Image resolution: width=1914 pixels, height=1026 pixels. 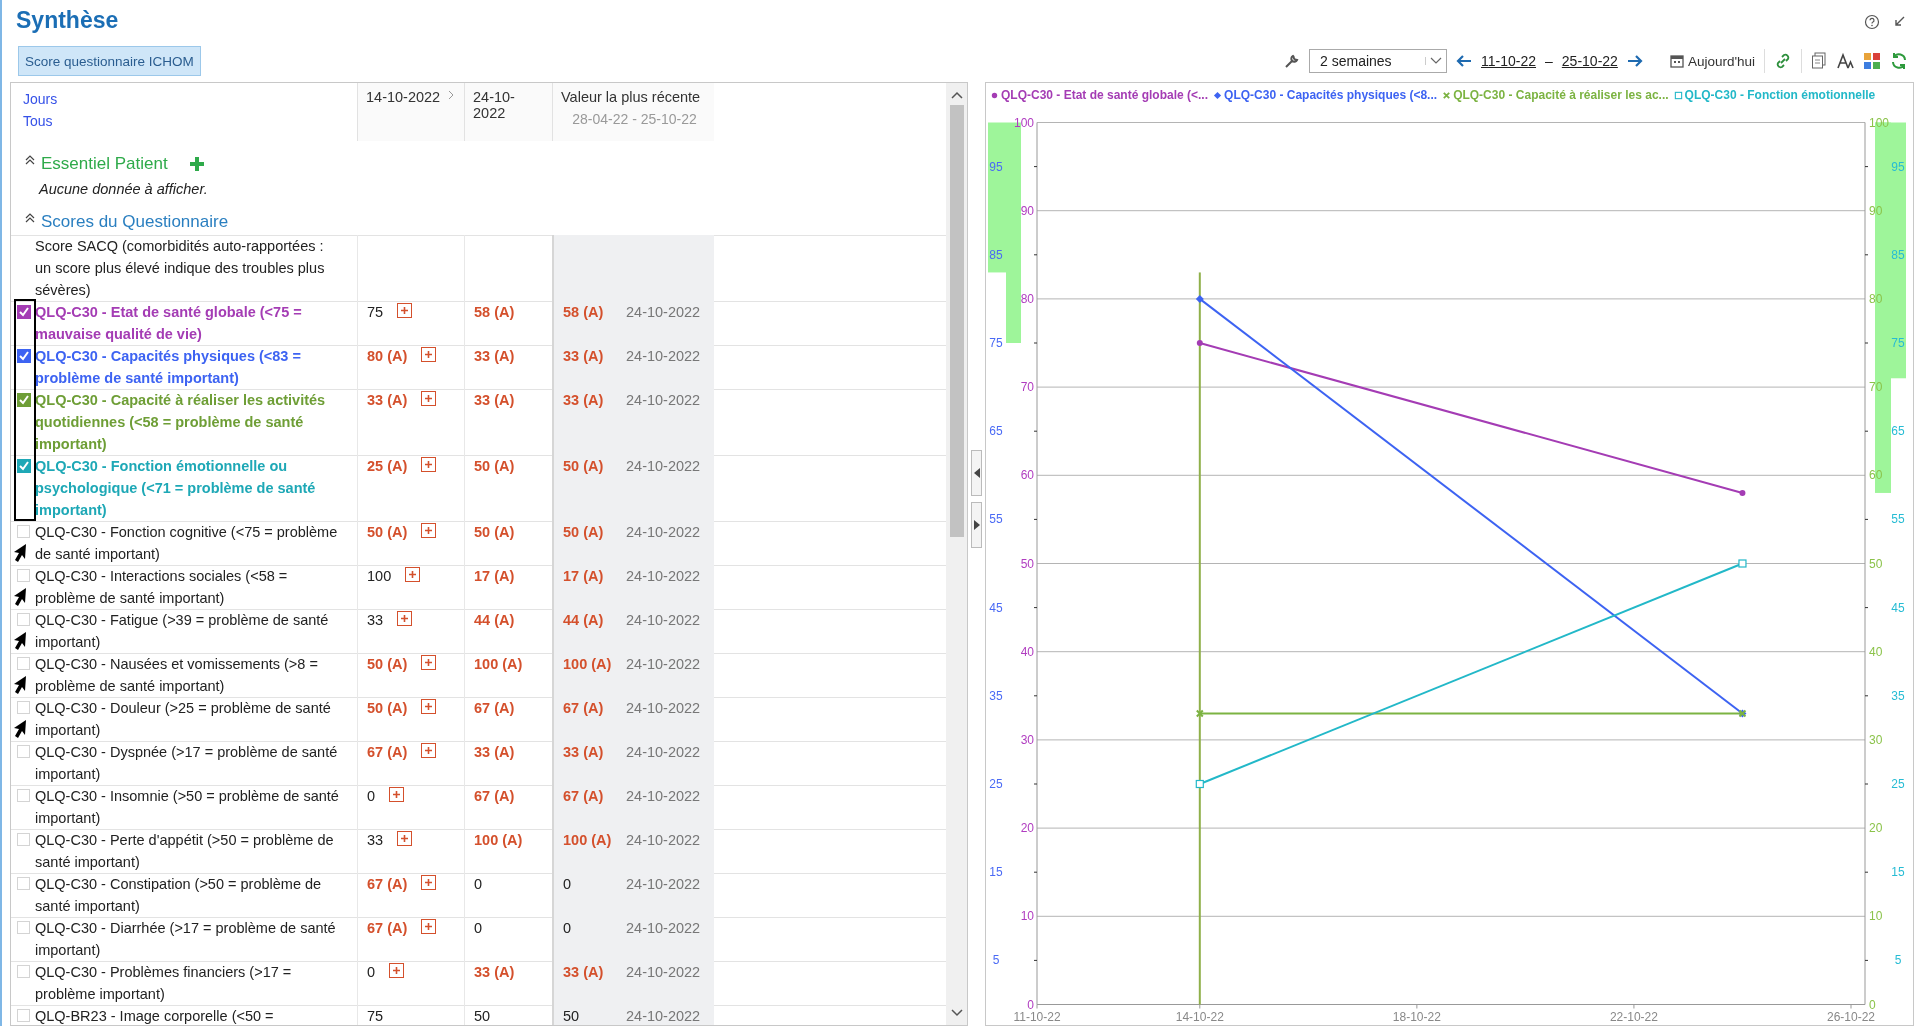 What do you see at coordinates (1633, 1016) in the screenshot?
I see `axis-label: 22-10-22` at bounding box center [1633, 1016].